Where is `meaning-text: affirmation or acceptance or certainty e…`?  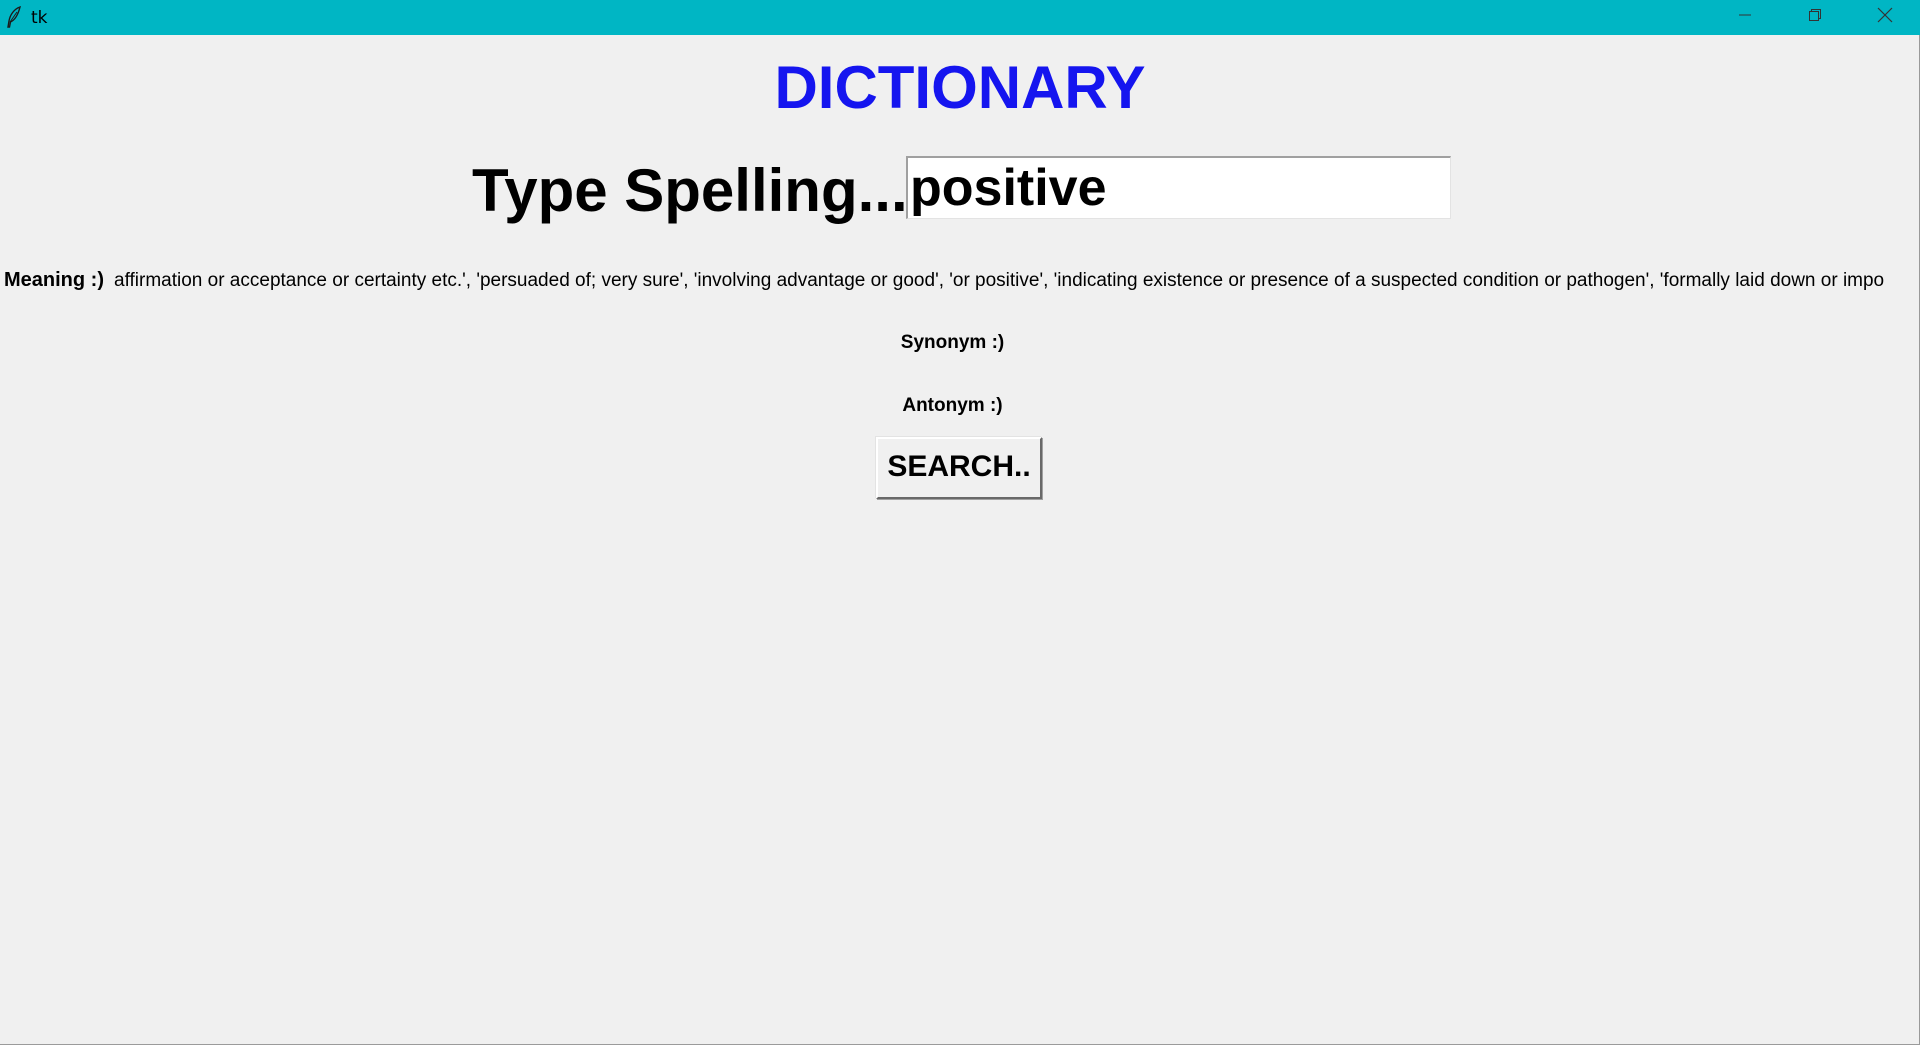
meaning-text: affirmation or acceptance or certainty e… is located at coordinates (999, 280).